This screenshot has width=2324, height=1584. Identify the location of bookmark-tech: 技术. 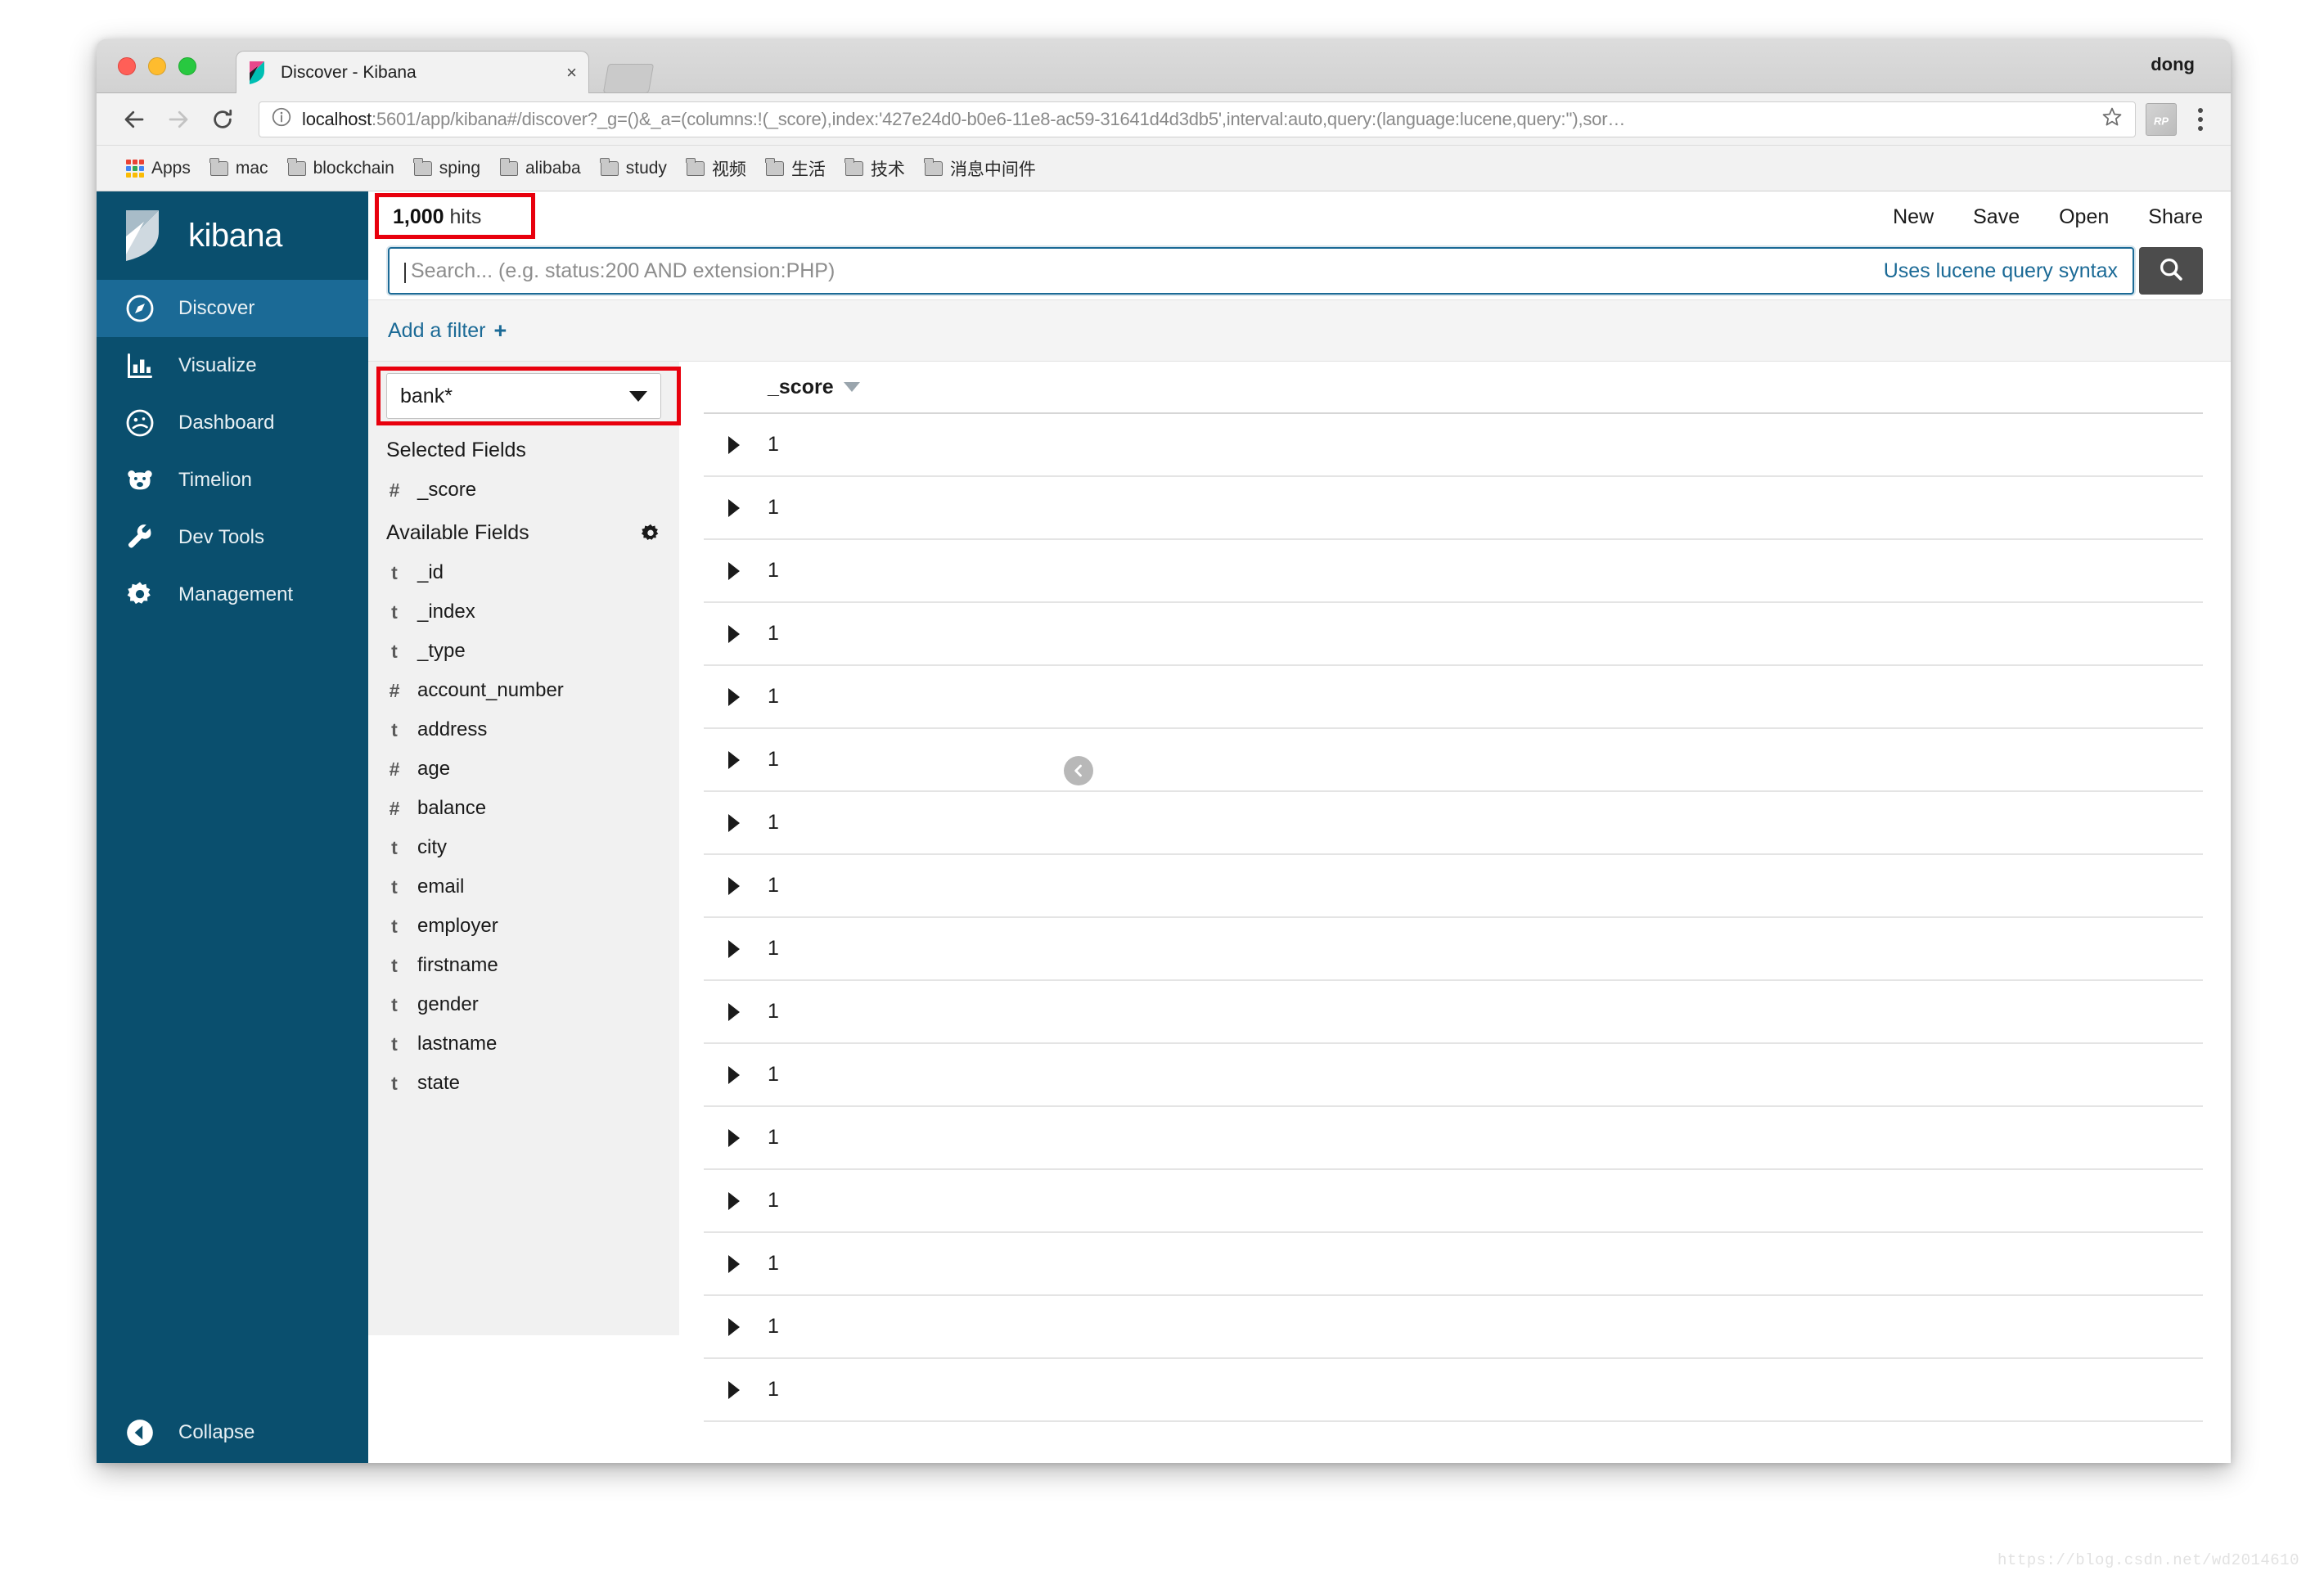
(875, 169).